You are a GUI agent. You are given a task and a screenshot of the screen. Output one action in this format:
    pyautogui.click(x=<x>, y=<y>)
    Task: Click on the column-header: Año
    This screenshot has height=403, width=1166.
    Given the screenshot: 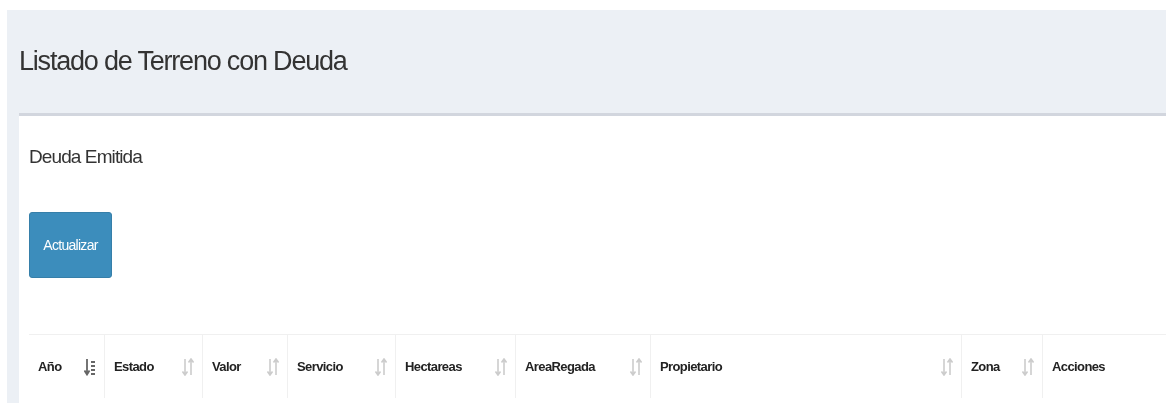 What is the action you would take?
    pyautogui.click(x=67, y=366)
    